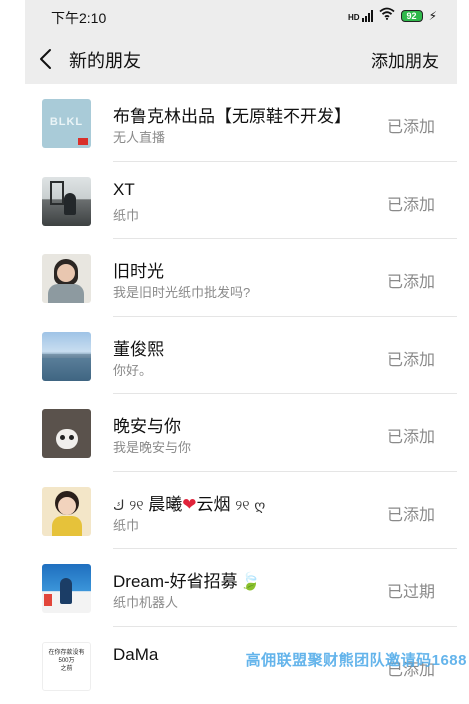 The image size is (469, 704). I want to click on avatar: BLKL, so click(66, 123).